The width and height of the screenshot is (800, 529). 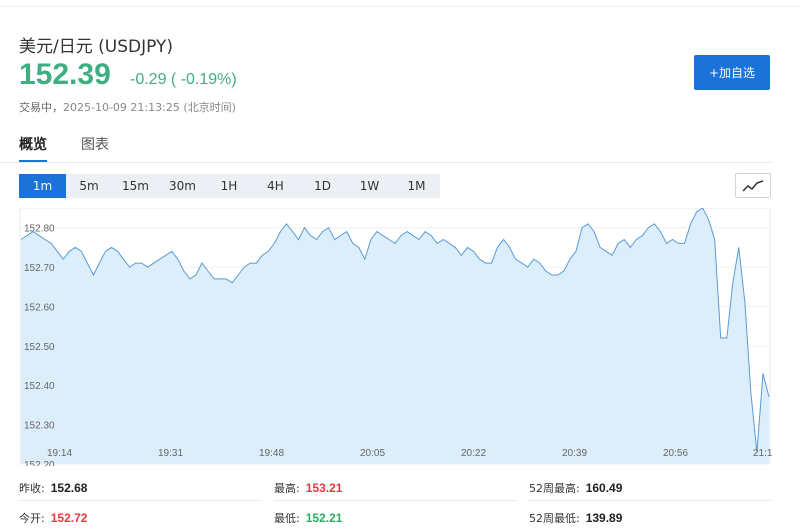 What do you see at coordinates (59, 453) in the screenshot?
I see `x-tick-label: 19:14` at bounding box center [59, 453].